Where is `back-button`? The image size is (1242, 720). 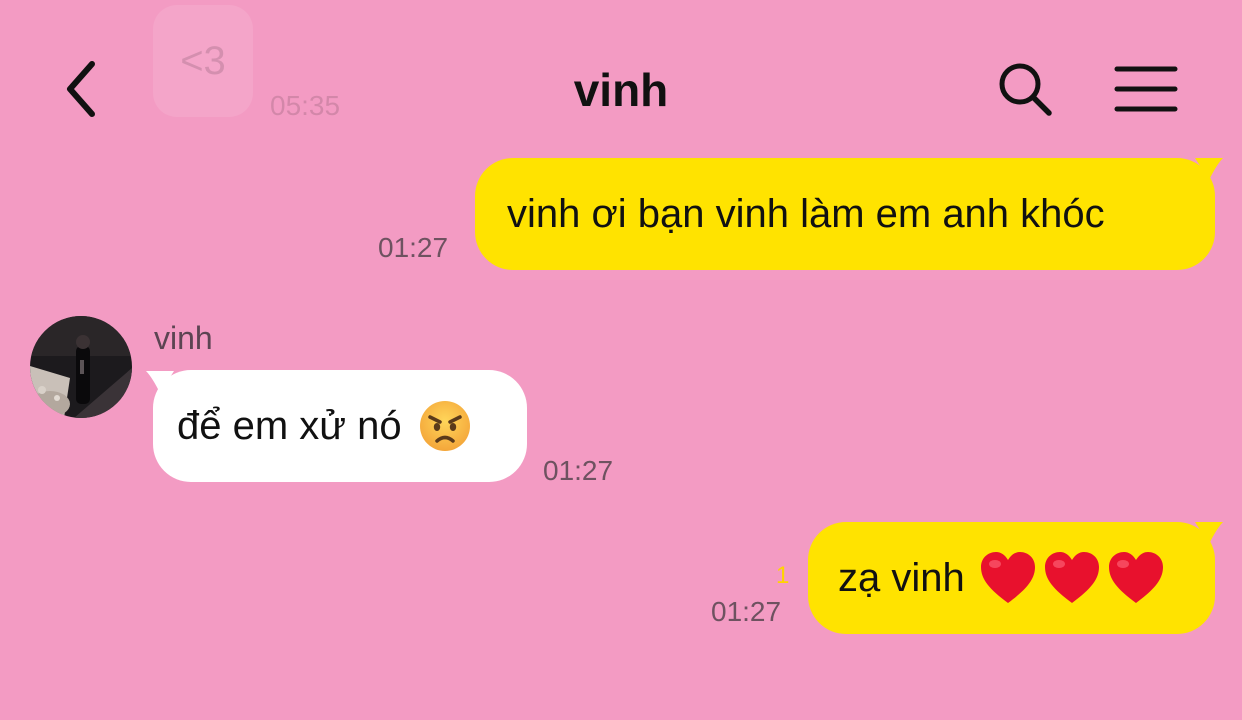
back-button is located at coordinates (80, 89).